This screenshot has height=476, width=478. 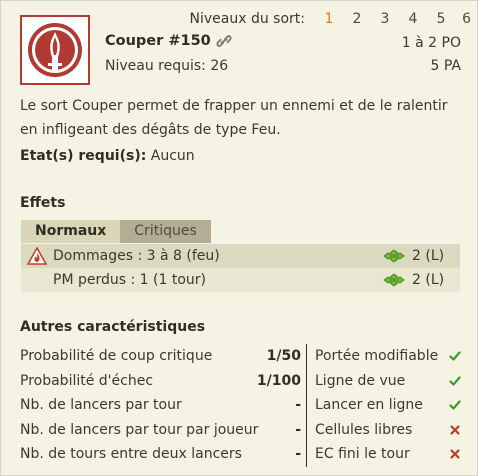 I want to click on level-3-tab: 3, so click(x=385, y=19).